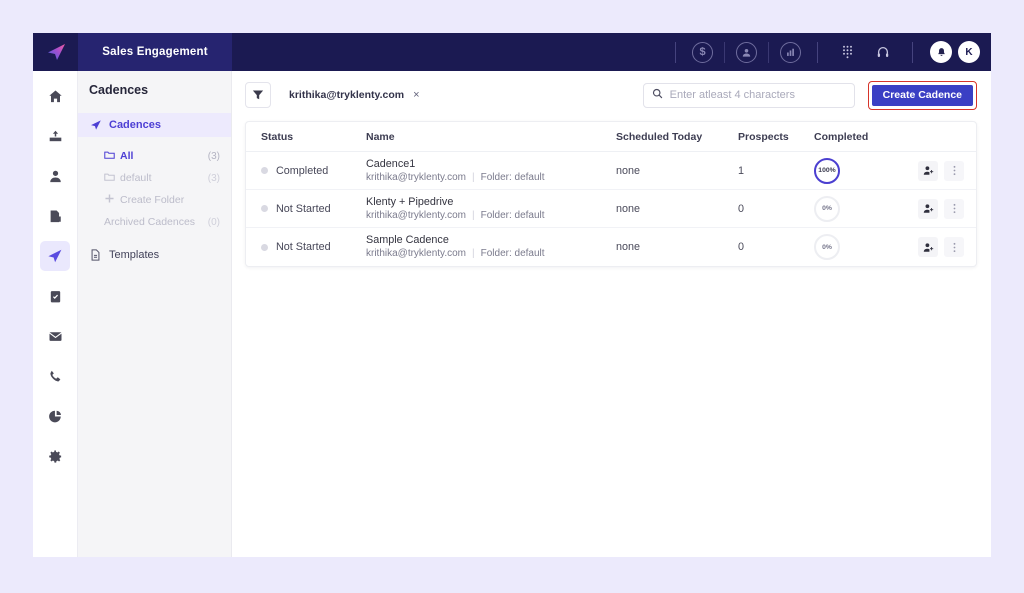  Describe the element at coordinates (491, 202) in the screenshot. I see `cadence-name: Klenty + Pipedrive` at that location.